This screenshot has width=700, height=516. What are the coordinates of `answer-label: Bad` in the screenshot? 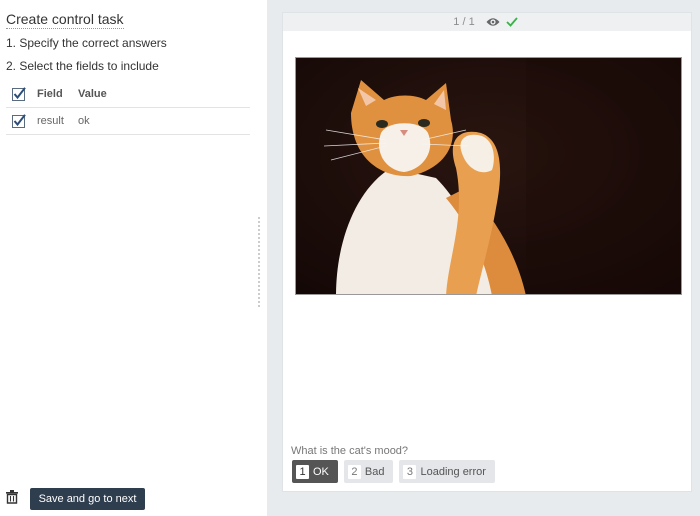 It's located at (374, 471).